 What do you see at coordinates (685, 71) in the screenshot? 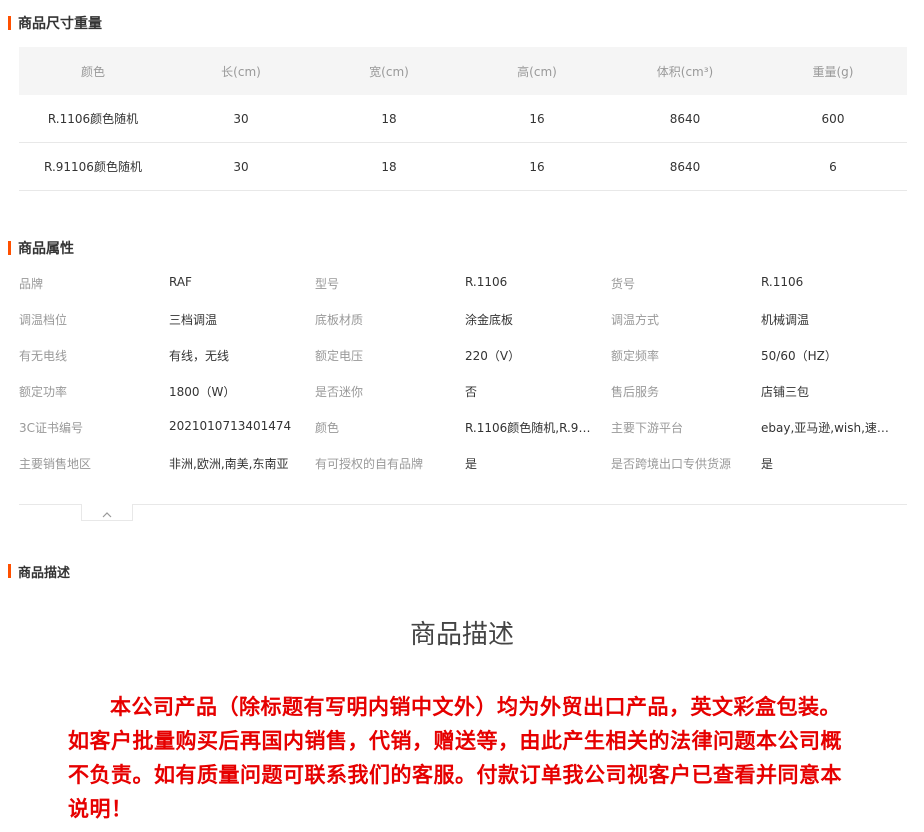
I see `header-volume: 体积(cm³)` at bounding box center [685, 71].